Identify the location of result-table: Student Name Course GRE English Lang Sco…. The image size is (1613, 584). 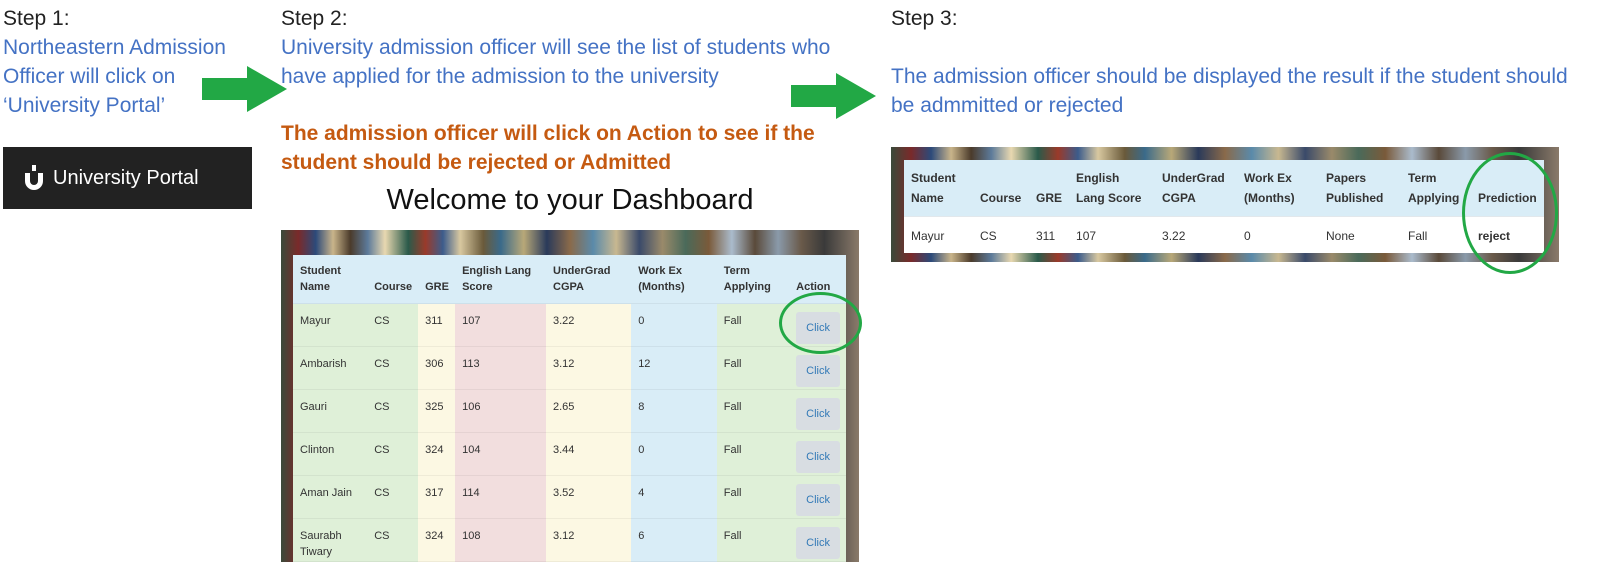
(1224, 206).